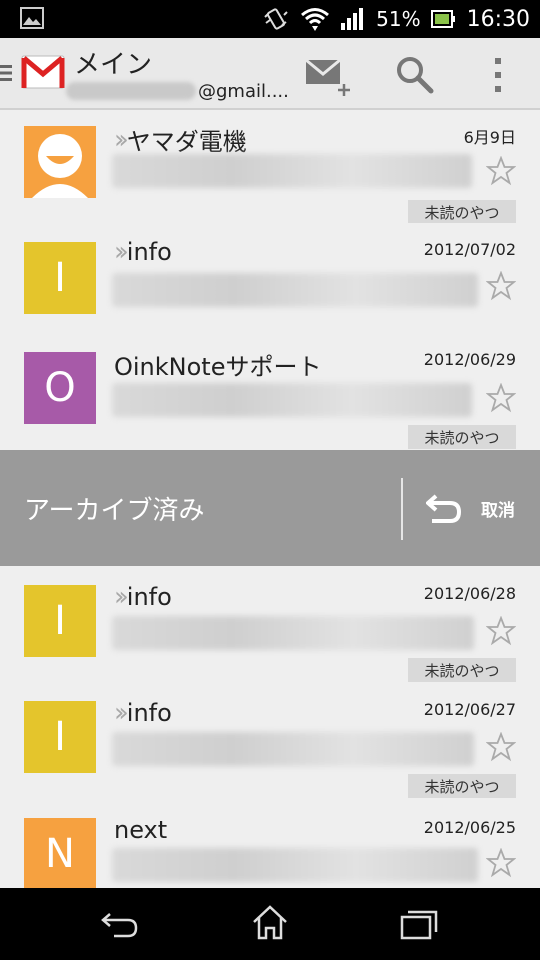  I want to click on undo-icon, so click(444, 508).